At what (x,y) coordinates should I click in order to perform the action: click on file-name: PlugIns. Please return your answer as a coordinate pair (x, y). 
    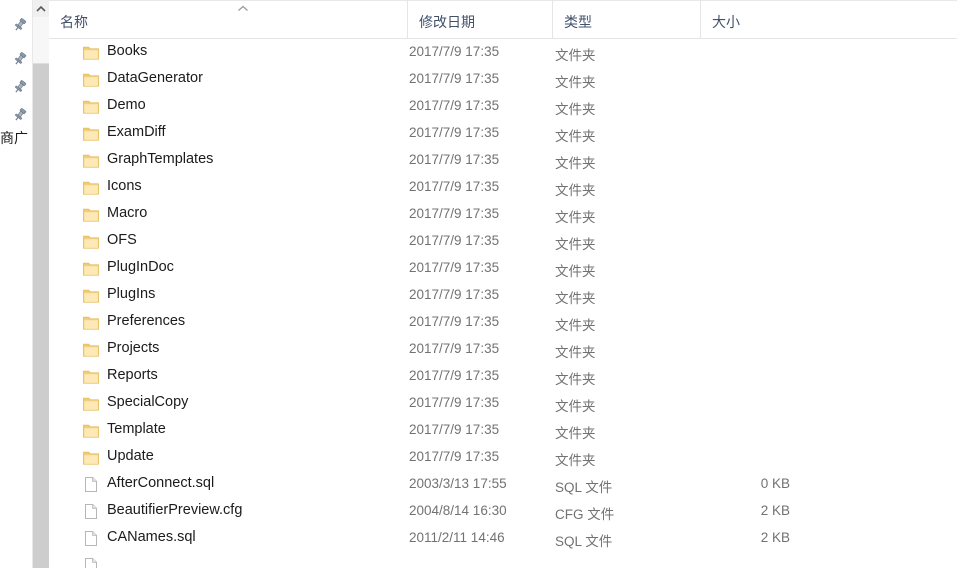
    Looking at the image, I should click on (131, 294).